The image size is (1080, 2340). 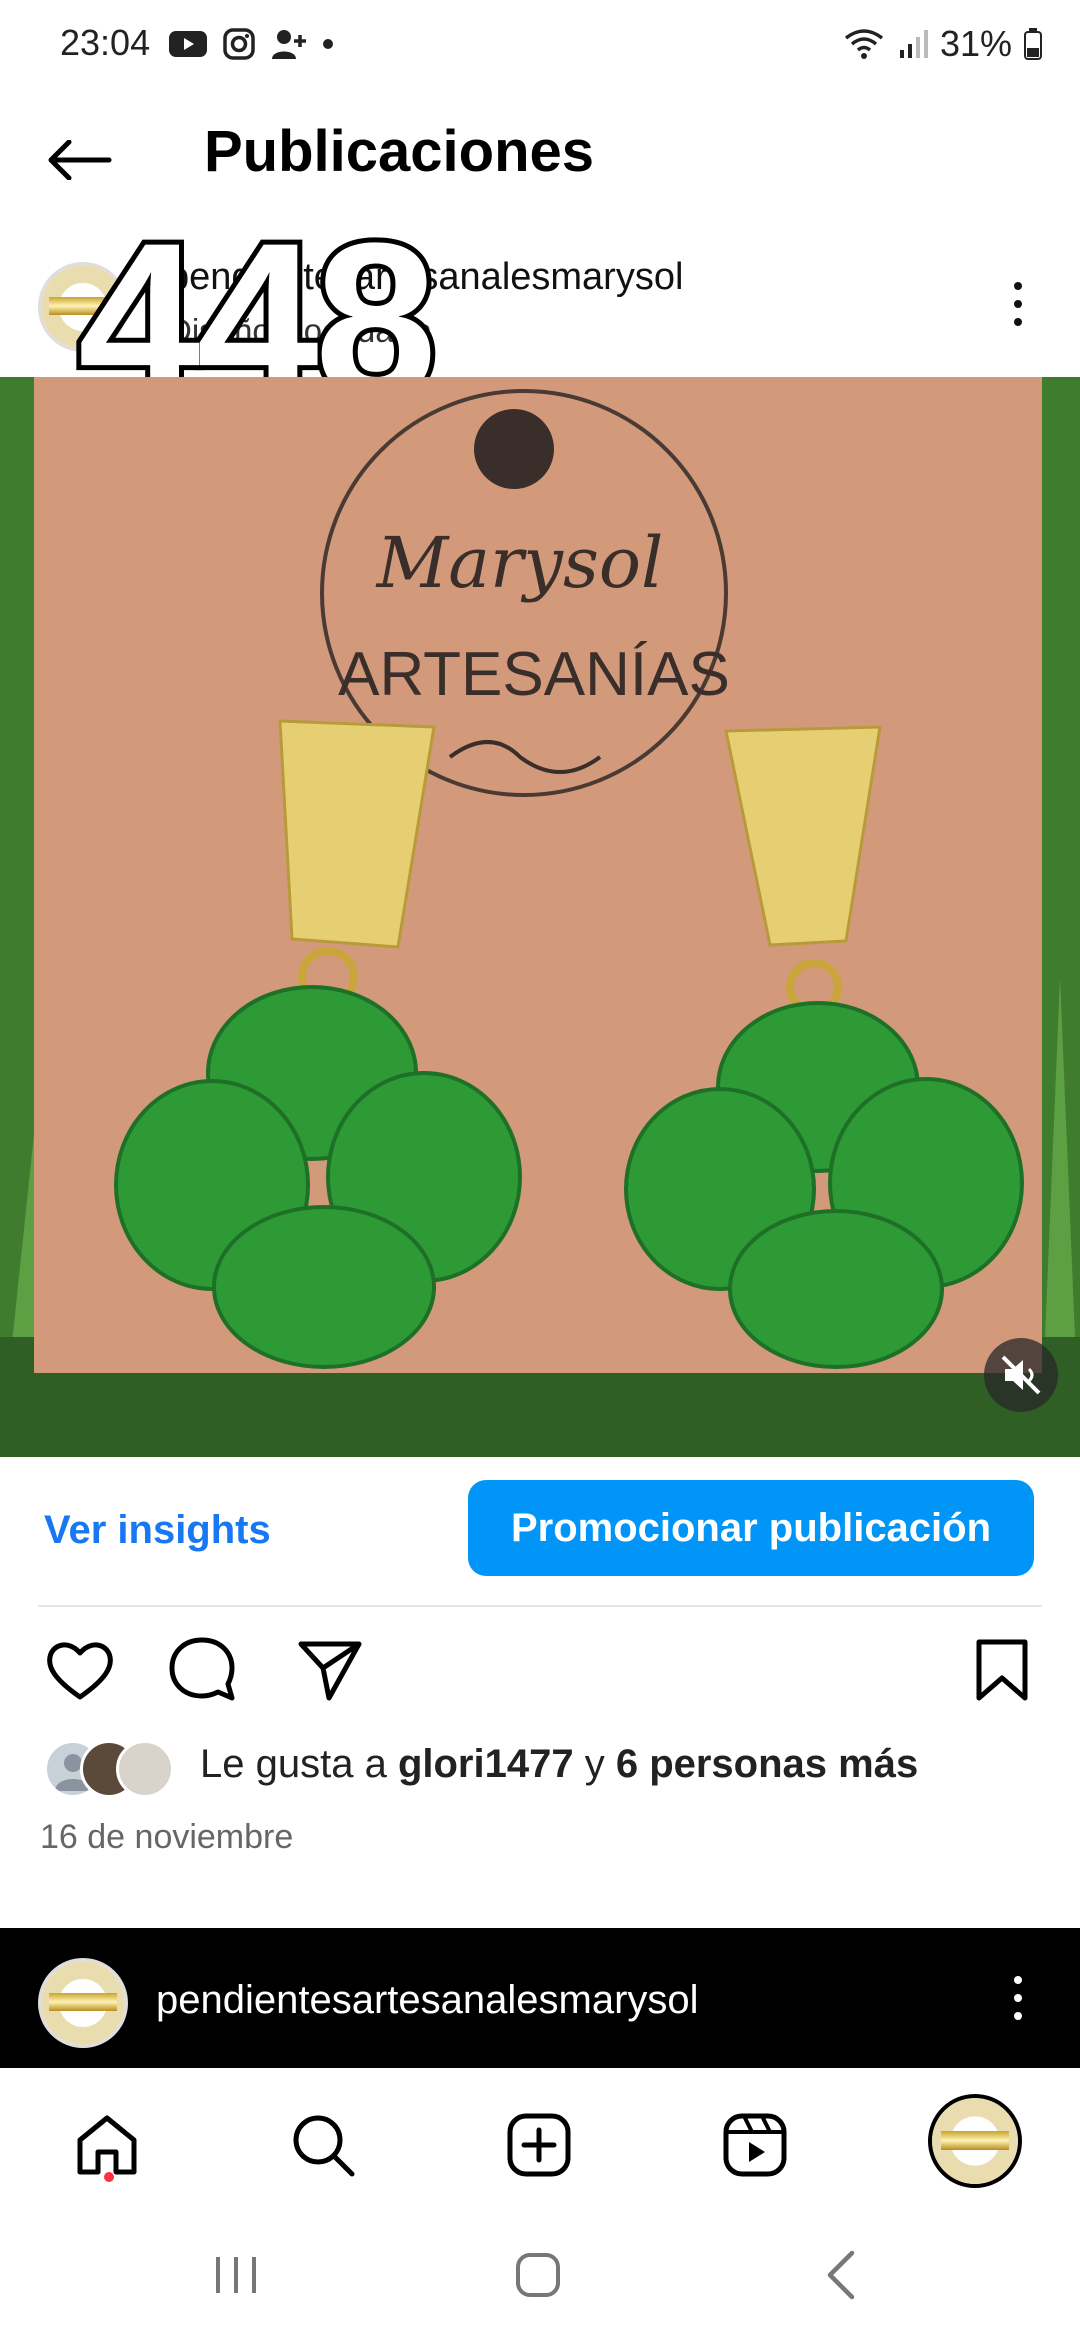 I want to click on post-date: 16 de noviembre, so click(x=167, y=1837).